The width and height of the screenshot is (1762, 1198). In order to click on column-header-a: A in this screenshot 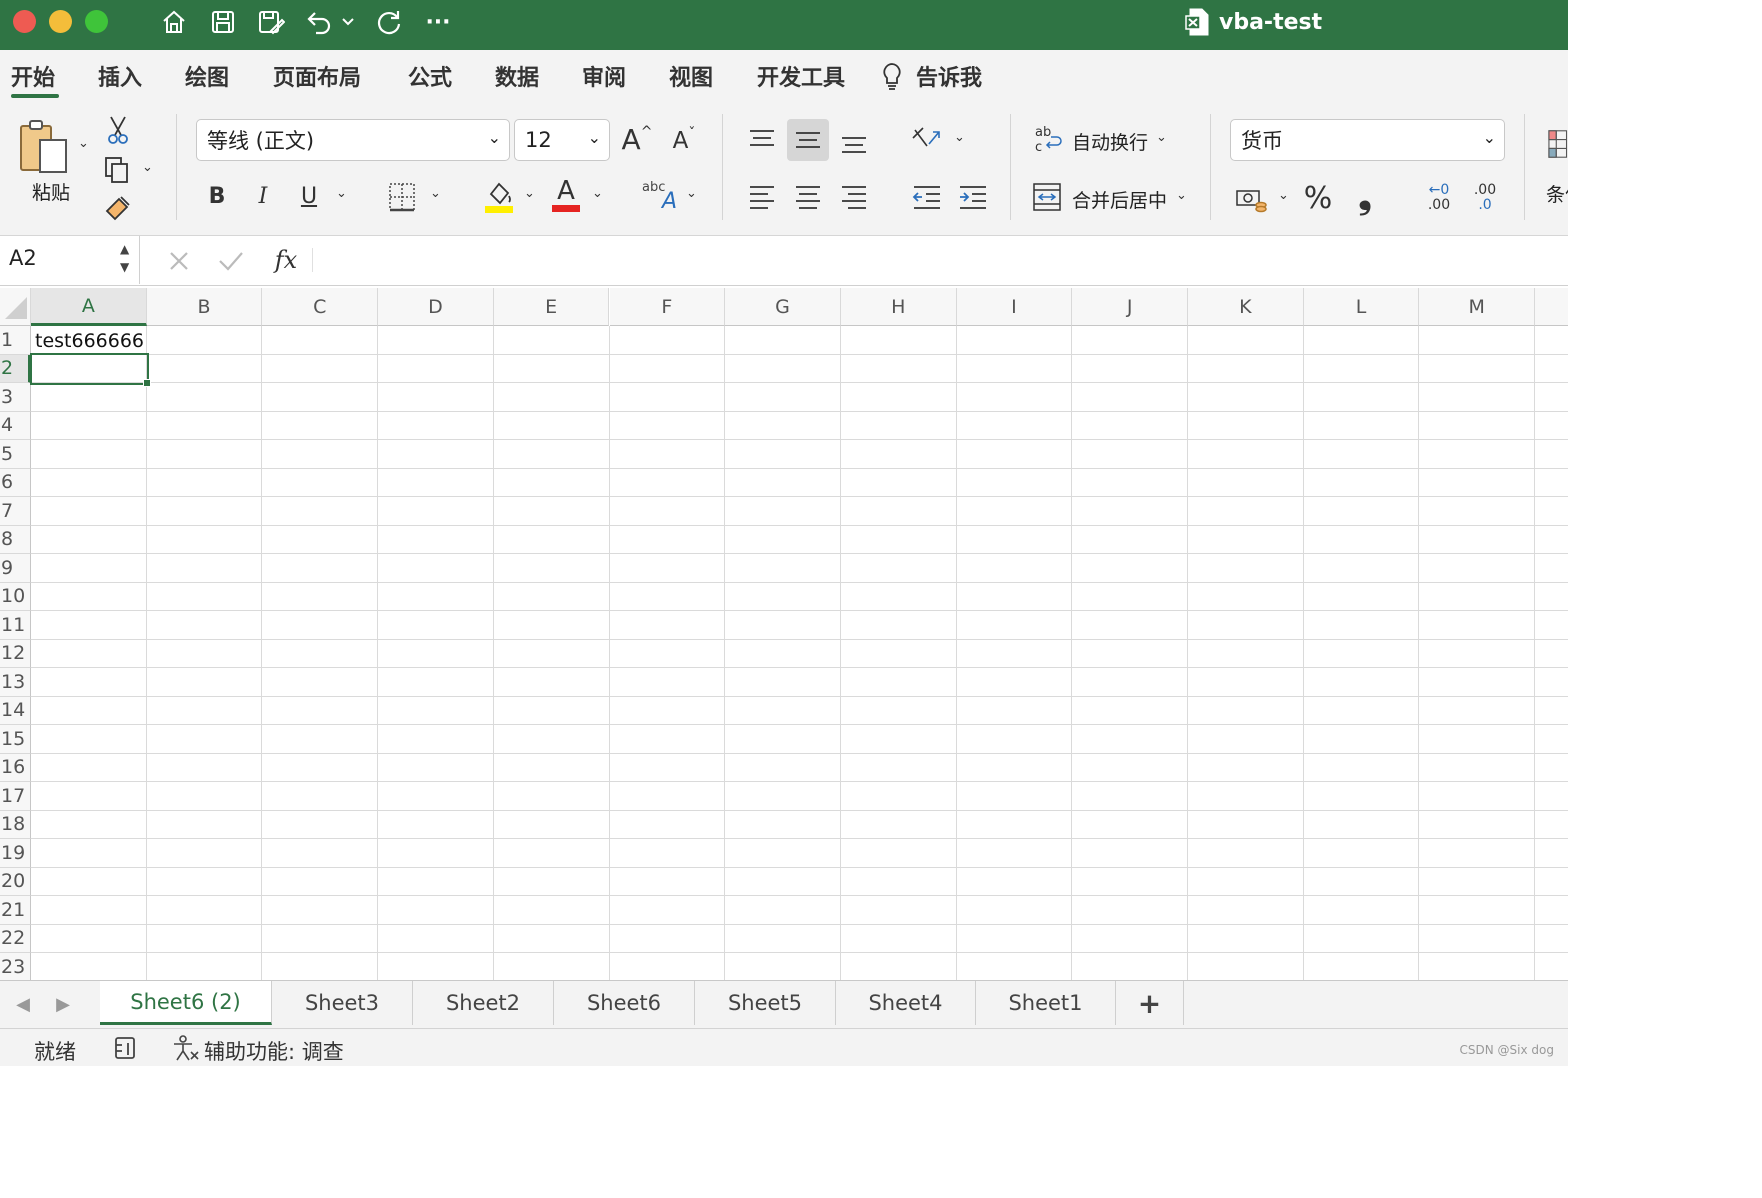, I will do `click(89, 307)`.